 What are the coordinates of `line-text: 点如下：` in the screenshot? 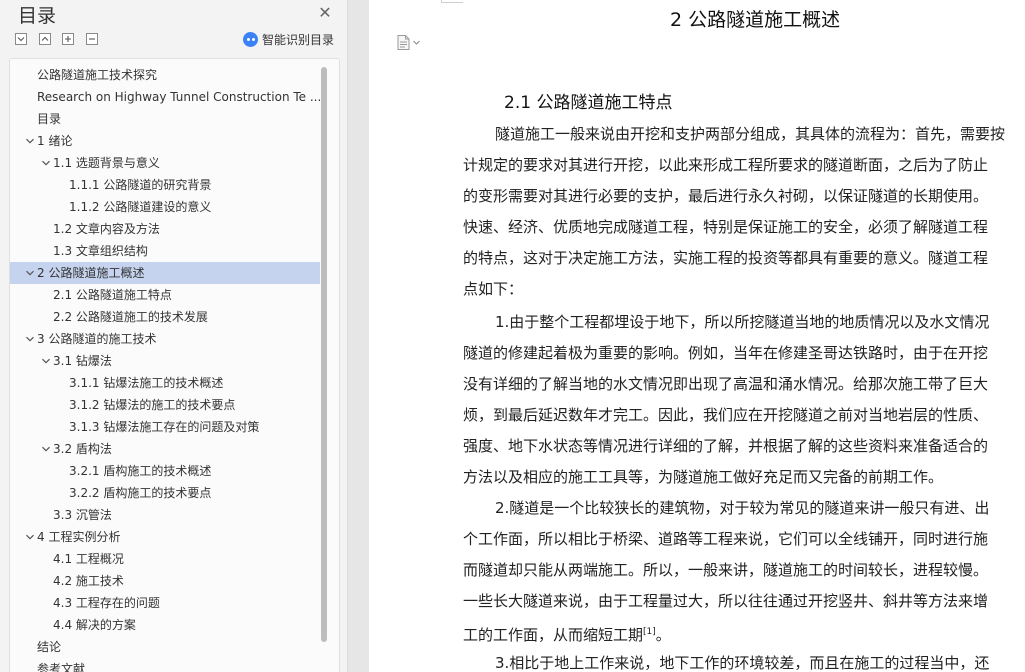 It's located at (493, 289).